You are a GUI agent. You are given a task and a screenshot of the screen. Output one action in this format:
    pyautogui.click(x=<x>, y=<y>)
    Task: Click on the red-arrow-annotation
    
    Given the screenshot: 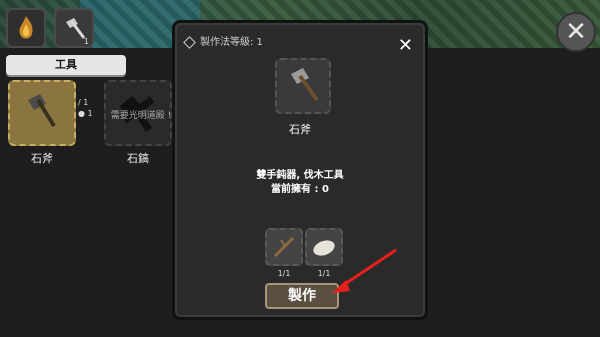 What is the action you would take?
    pyautogui.click(x=364, y=270)
    